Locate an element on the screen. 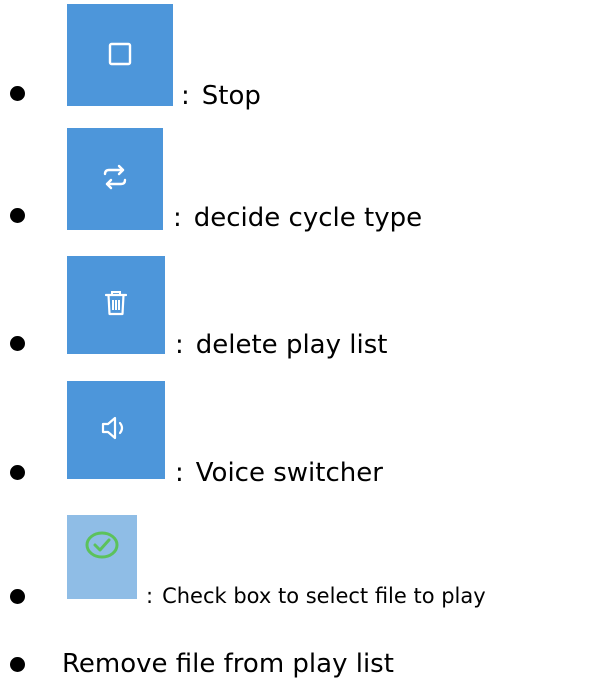  stop-button-tile is located at coordinates (120, 55).